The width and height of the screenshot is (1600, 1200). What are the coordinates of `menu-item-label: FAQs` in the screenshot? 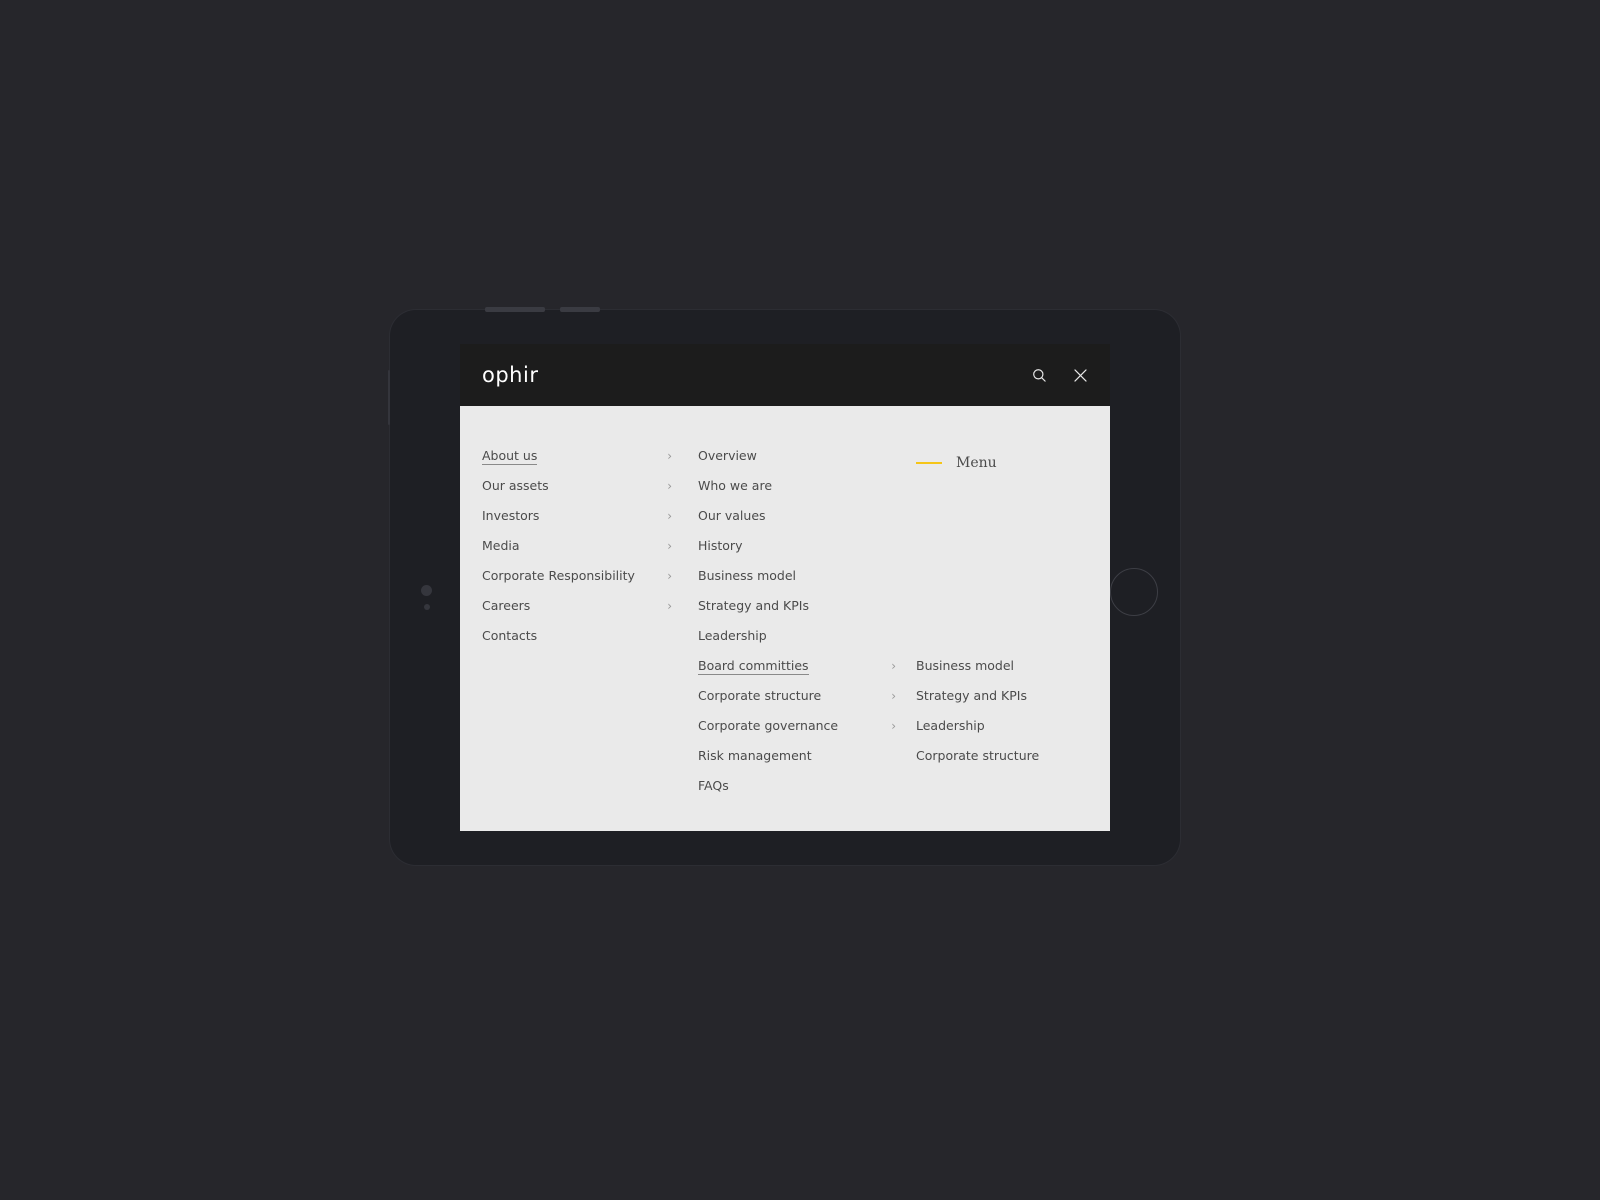 It's located at (713, 785).